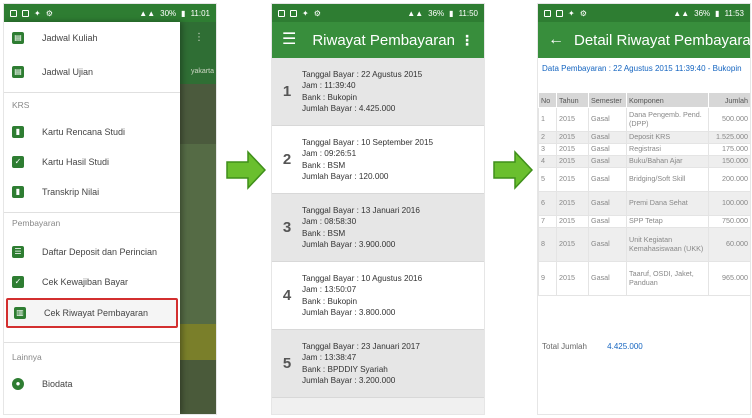 The width and height of the screenshot is (752, 418). I want to click on clock: 11:01, so click(200, 13).